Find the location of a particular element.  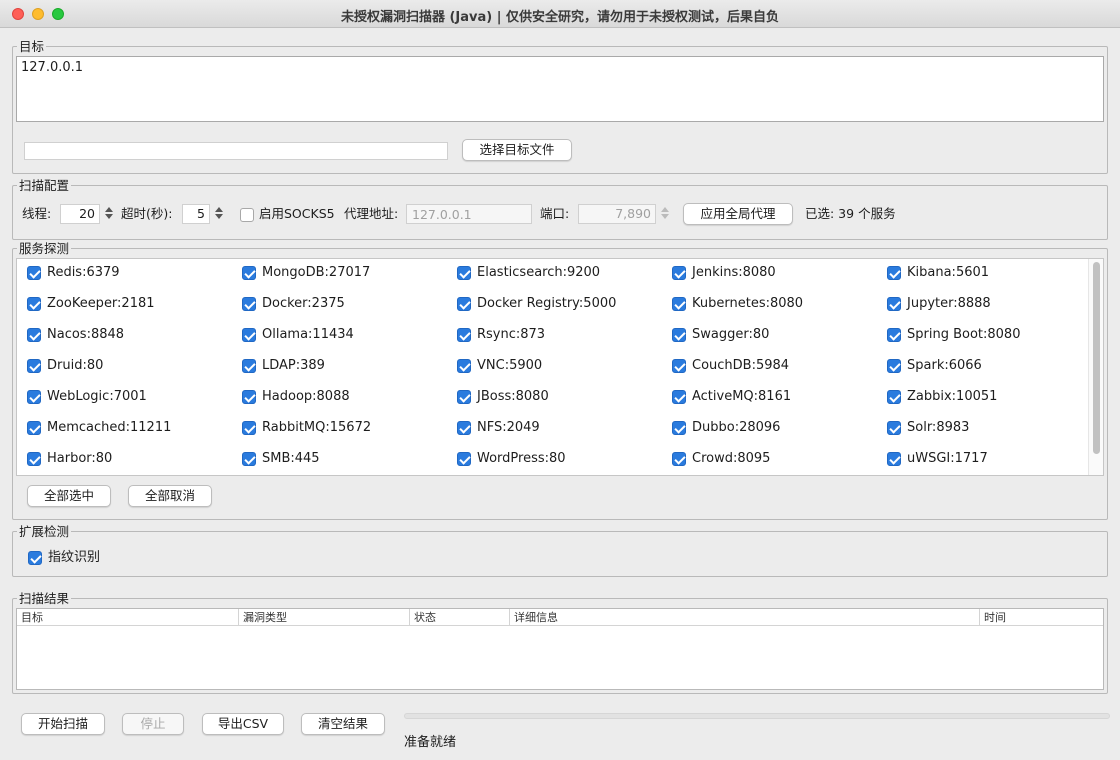

service-item: RabbitMQ:15672 is located at coordinates (344, 428).